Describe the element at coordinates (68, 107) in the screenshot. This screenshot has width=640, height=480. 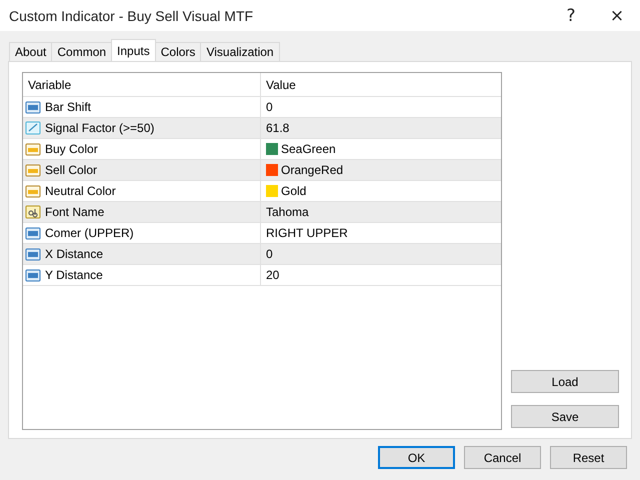
I see `variable-name: Bar Shift` at that location.